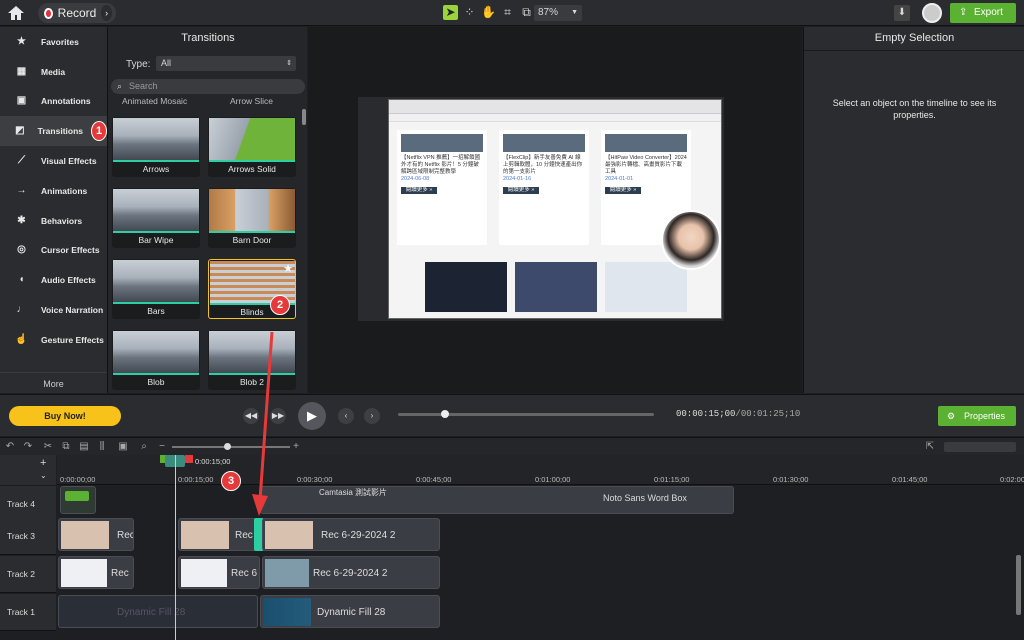 The image size is (1024, 640). I want to click on sidebar-item-transitions: ◩ Transitions 1, so click(53, 131).